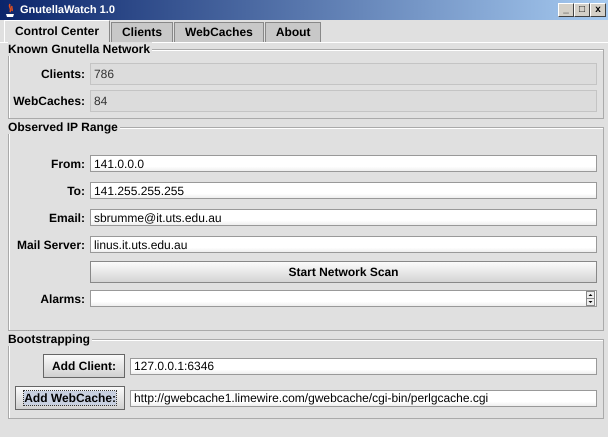  I want to click on window-title: GnutellaWatch 1.0, so click(68, 10).